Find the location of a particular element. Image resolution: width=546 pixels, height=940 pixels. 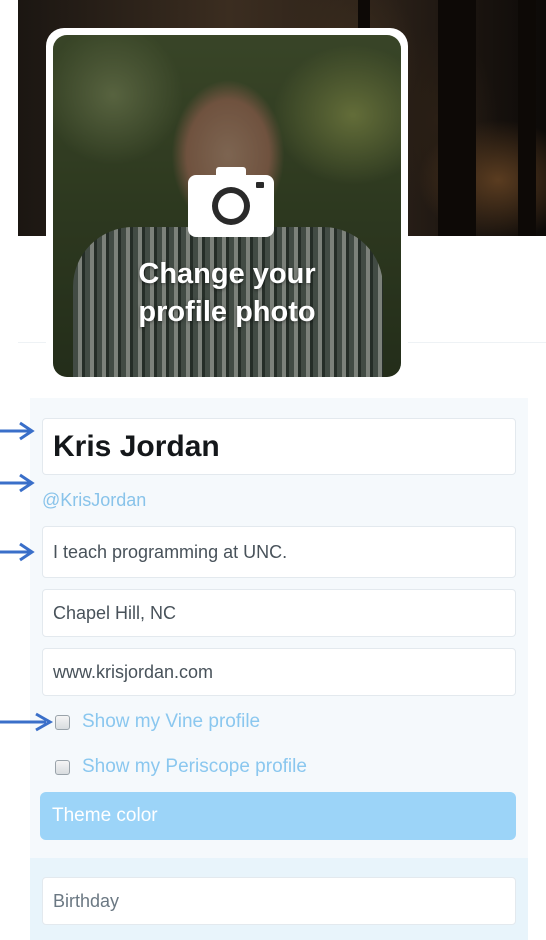

periscope-profile-label: Show my Periscope profile is located at coordinates (194, 767).